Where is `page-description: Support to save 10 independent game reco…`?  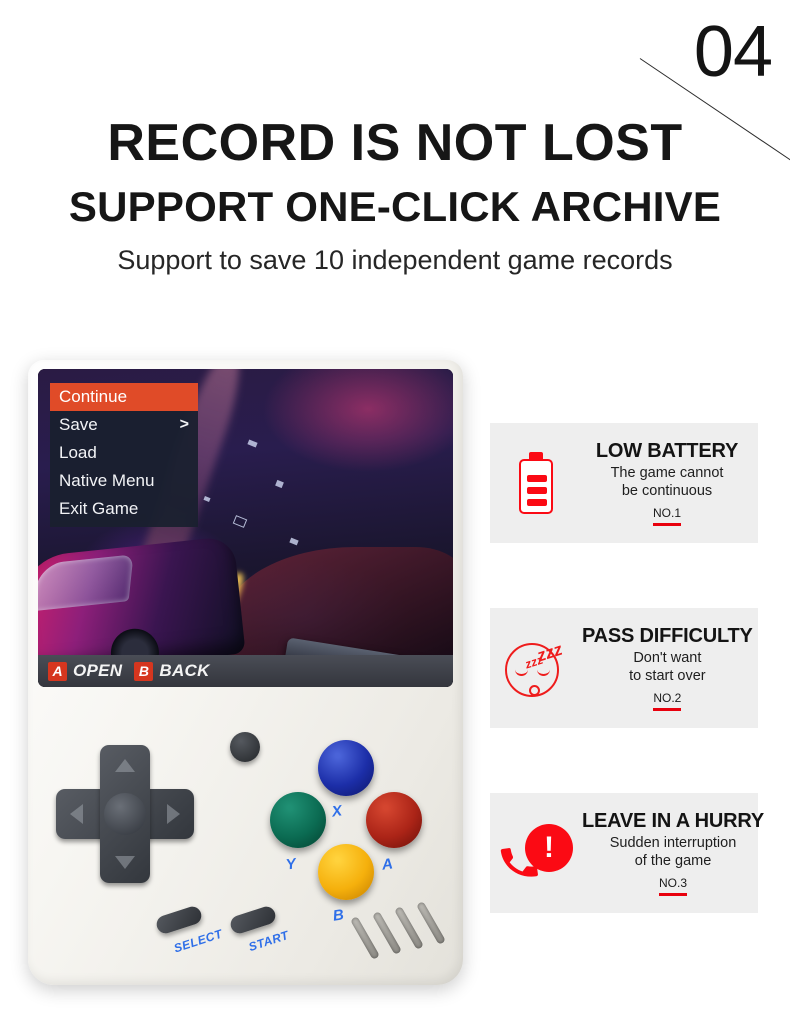
page-description: Support to save 10 independent game reco… is located at coordinates (395, 260).